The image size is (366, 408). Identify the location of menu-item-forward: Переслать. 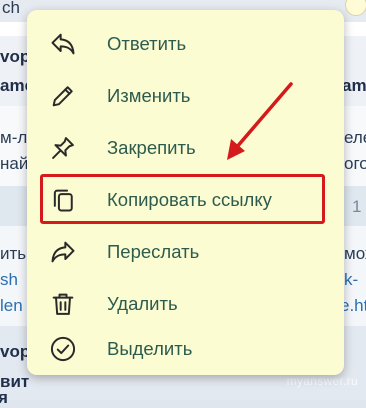
(185, 252).